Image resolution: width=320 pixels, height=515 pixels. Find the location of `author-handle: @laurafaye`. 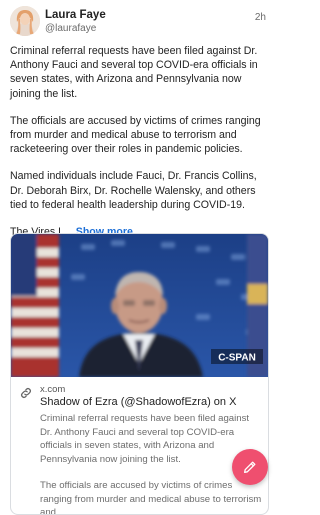

author-handle: @laurafaye is located at coordinates (70, 28).